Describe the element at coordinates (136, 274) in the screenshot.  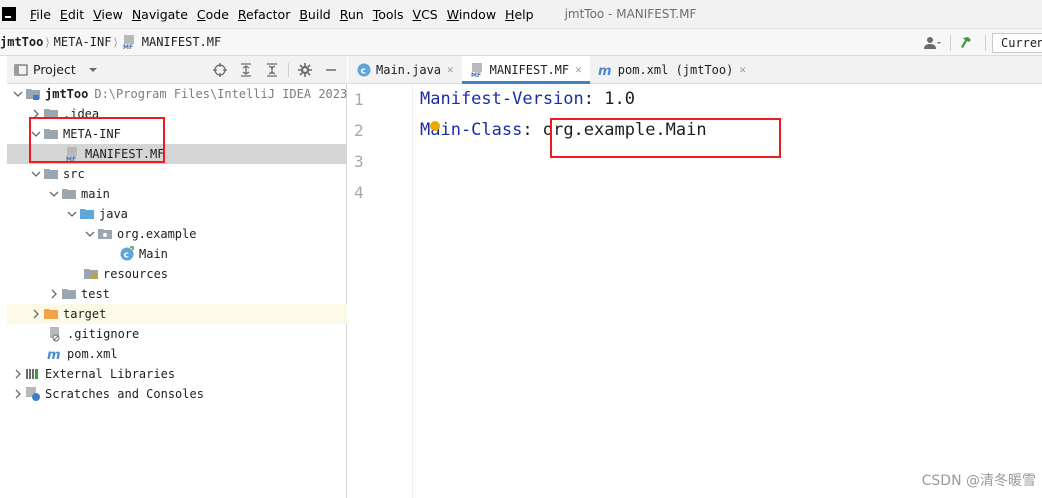
I see `tree-item-label: resources` at that location.